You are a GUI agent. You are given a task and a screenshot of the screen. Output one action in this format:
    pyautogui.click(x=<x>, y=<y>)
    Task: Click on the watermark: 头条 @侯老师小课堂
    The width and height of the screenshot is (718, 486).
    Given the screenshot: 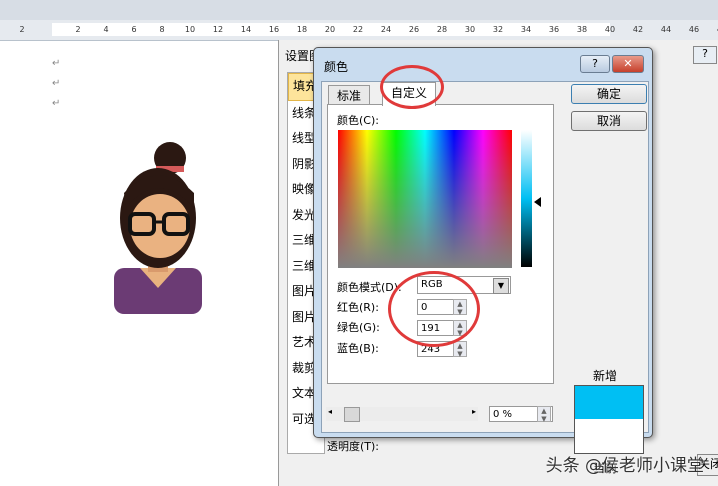 What is the action you would take?
    pyautogui.click(x=624, y=466)
    